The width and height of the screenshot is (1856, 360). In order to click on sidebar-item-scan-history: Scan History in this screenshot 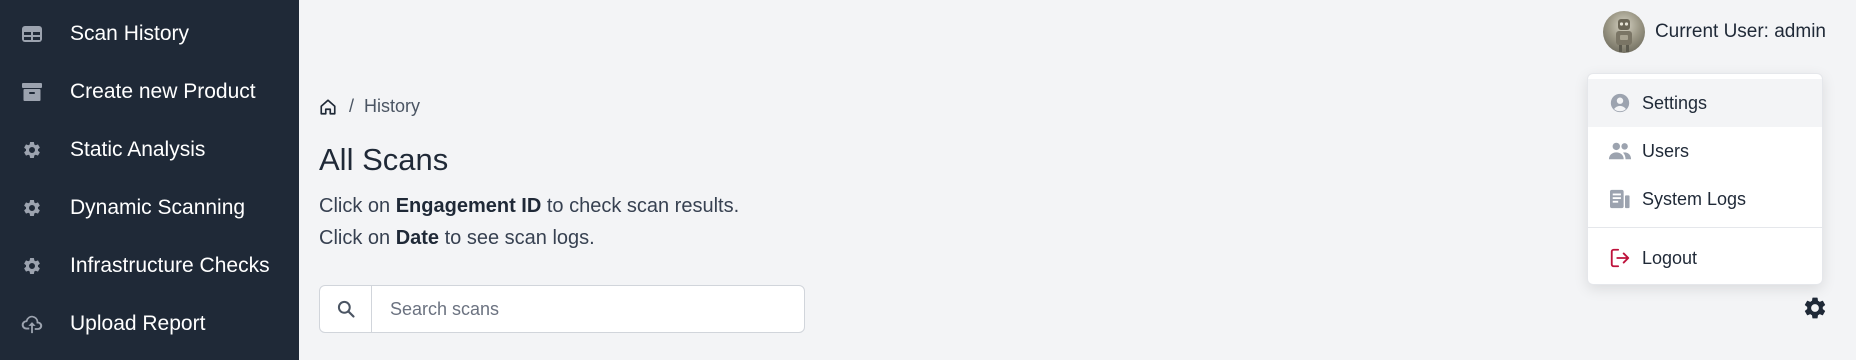, I will do `click(149, 34)`.